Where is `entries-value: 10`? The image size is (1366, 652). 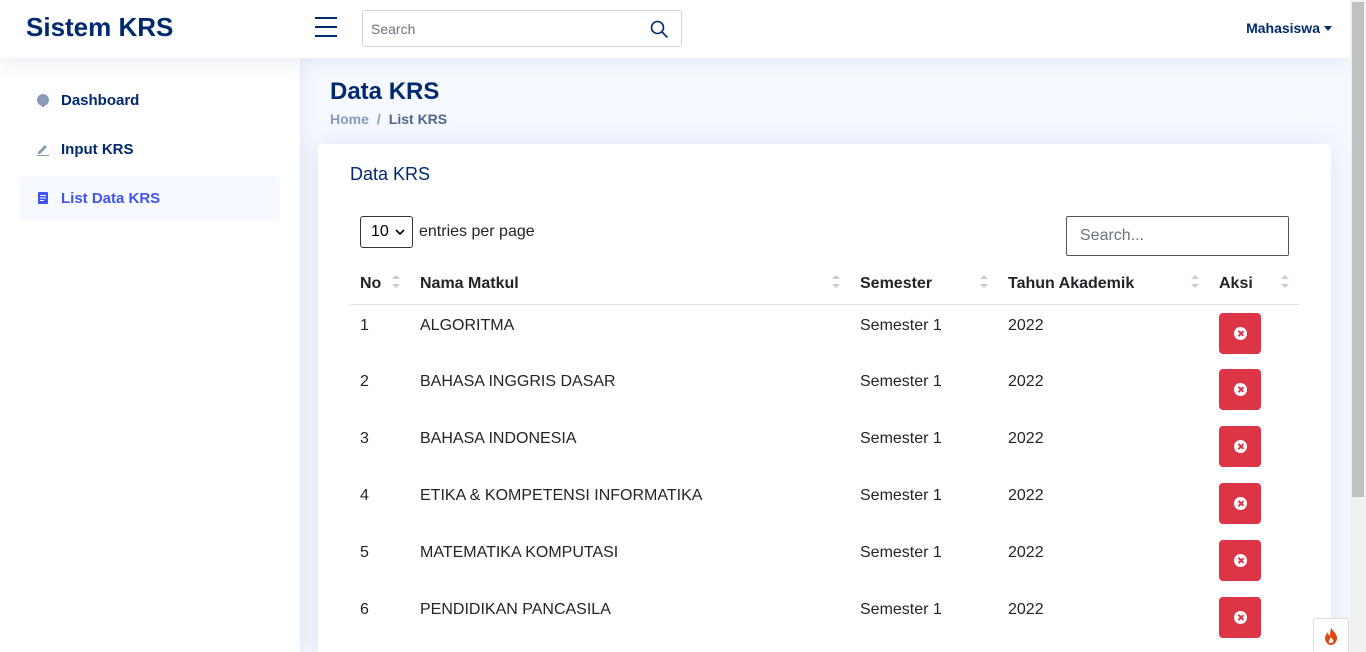 entries-value: 10 is located at coordinates (380, 231).